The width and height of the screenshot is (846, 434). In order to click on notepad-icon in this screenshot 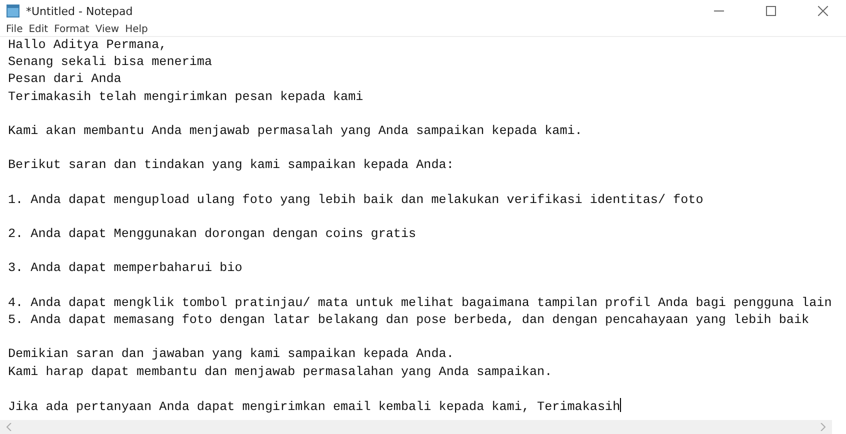, I will do `click(13, 11)`.